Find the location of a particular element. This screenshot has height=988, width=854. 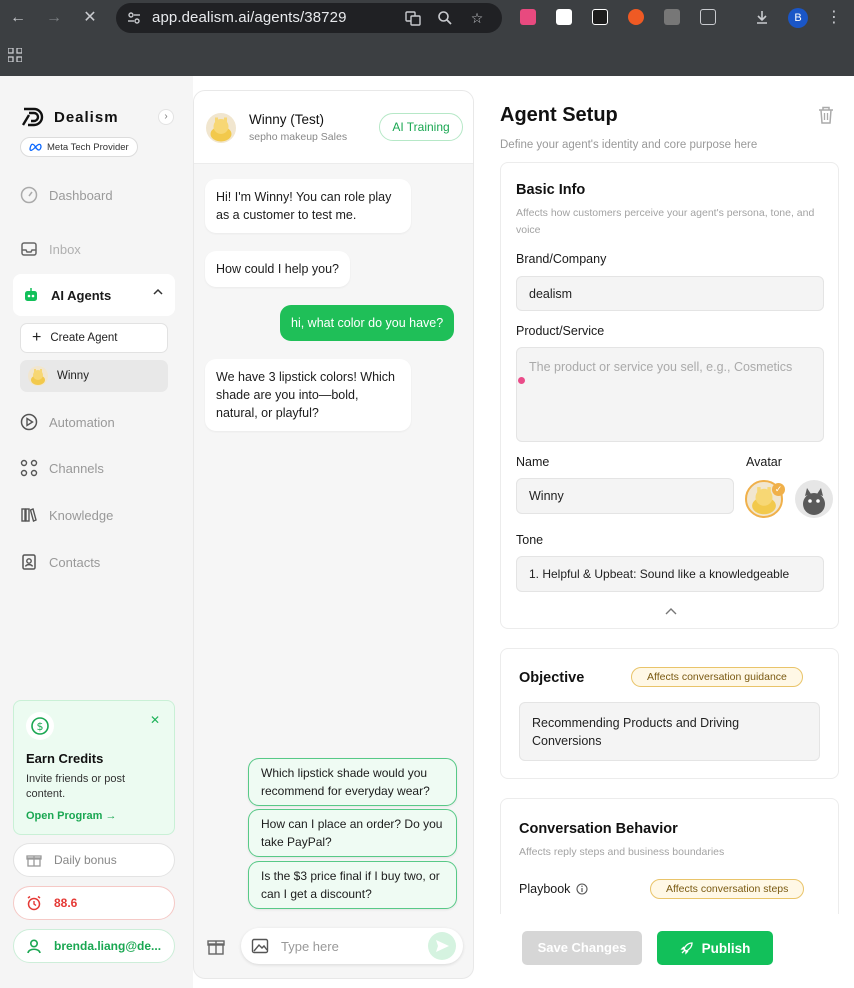

agent-name-label: Winny is located at coordinates (73, 376).